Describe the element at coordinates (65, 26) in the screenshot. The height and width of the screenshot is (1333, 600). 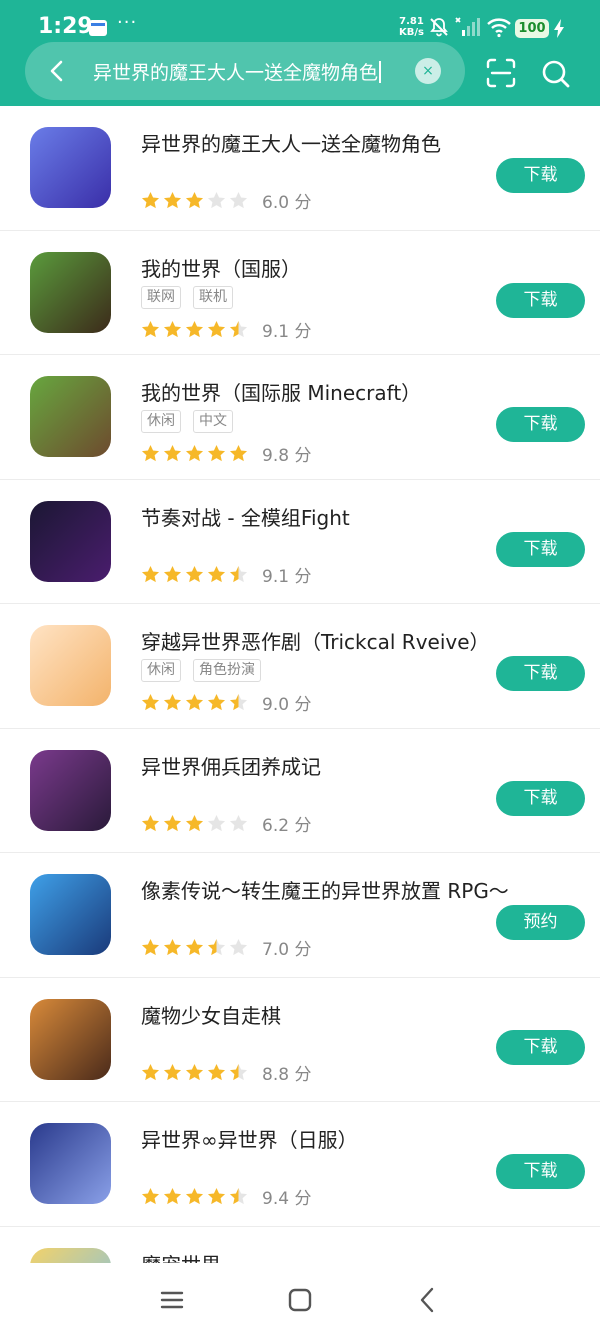
I see `status-time: 1:29` at that location.